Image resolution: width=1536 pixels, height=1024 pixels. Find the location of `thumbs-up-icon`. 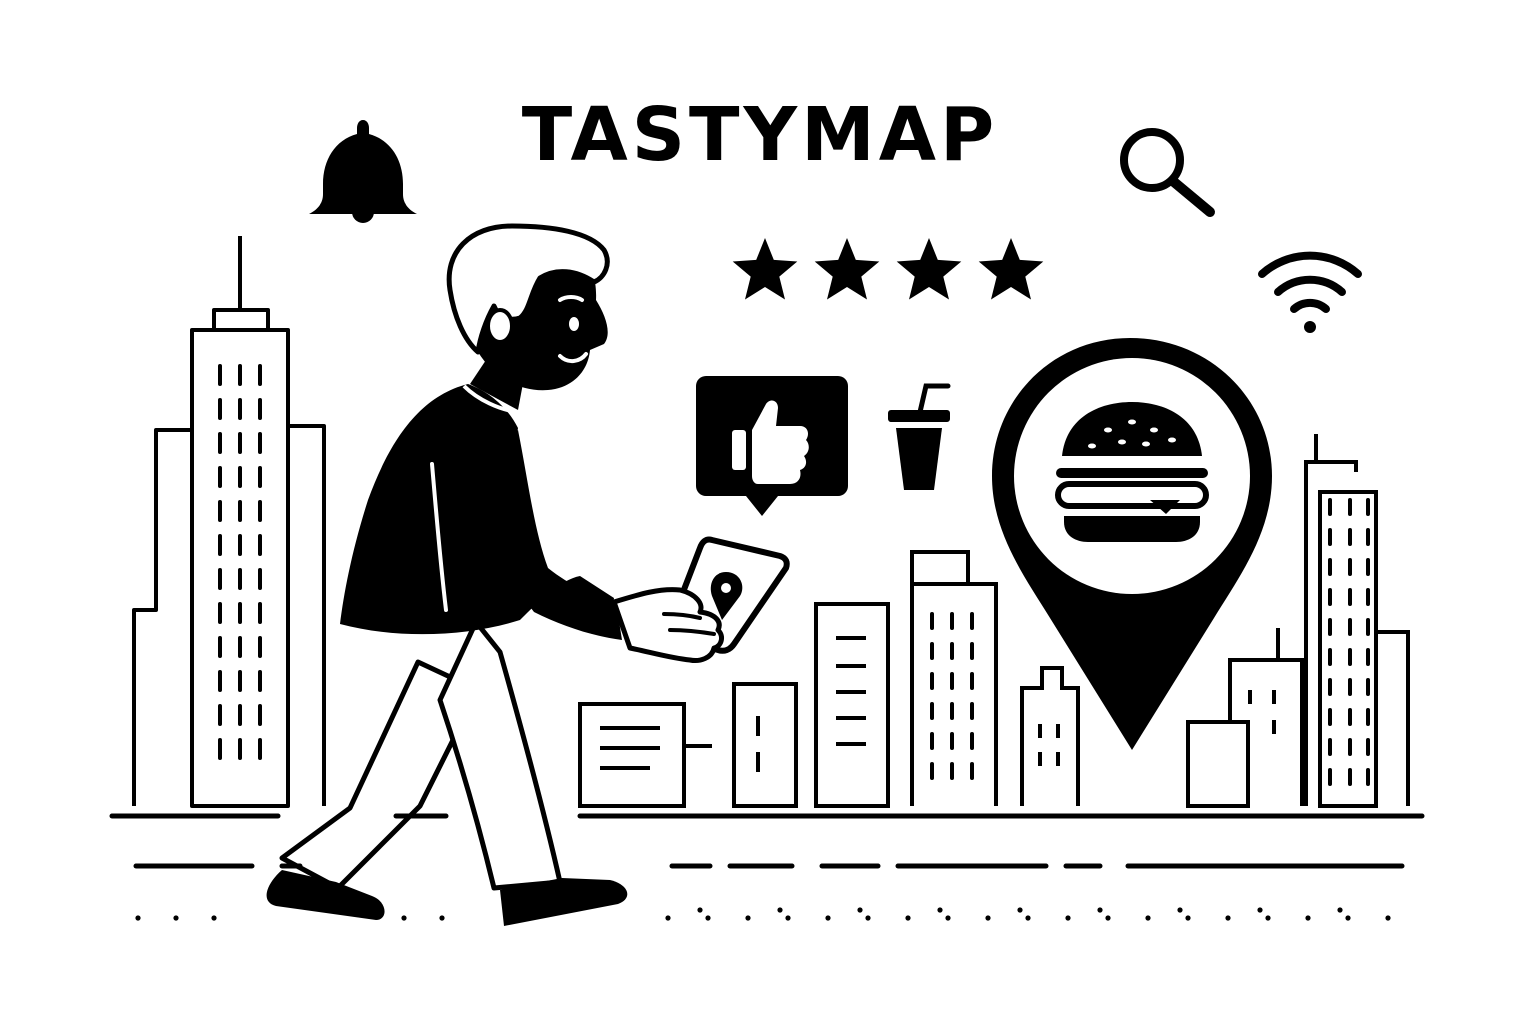

thumbs-up-icon is located at coordinates (772, 446).